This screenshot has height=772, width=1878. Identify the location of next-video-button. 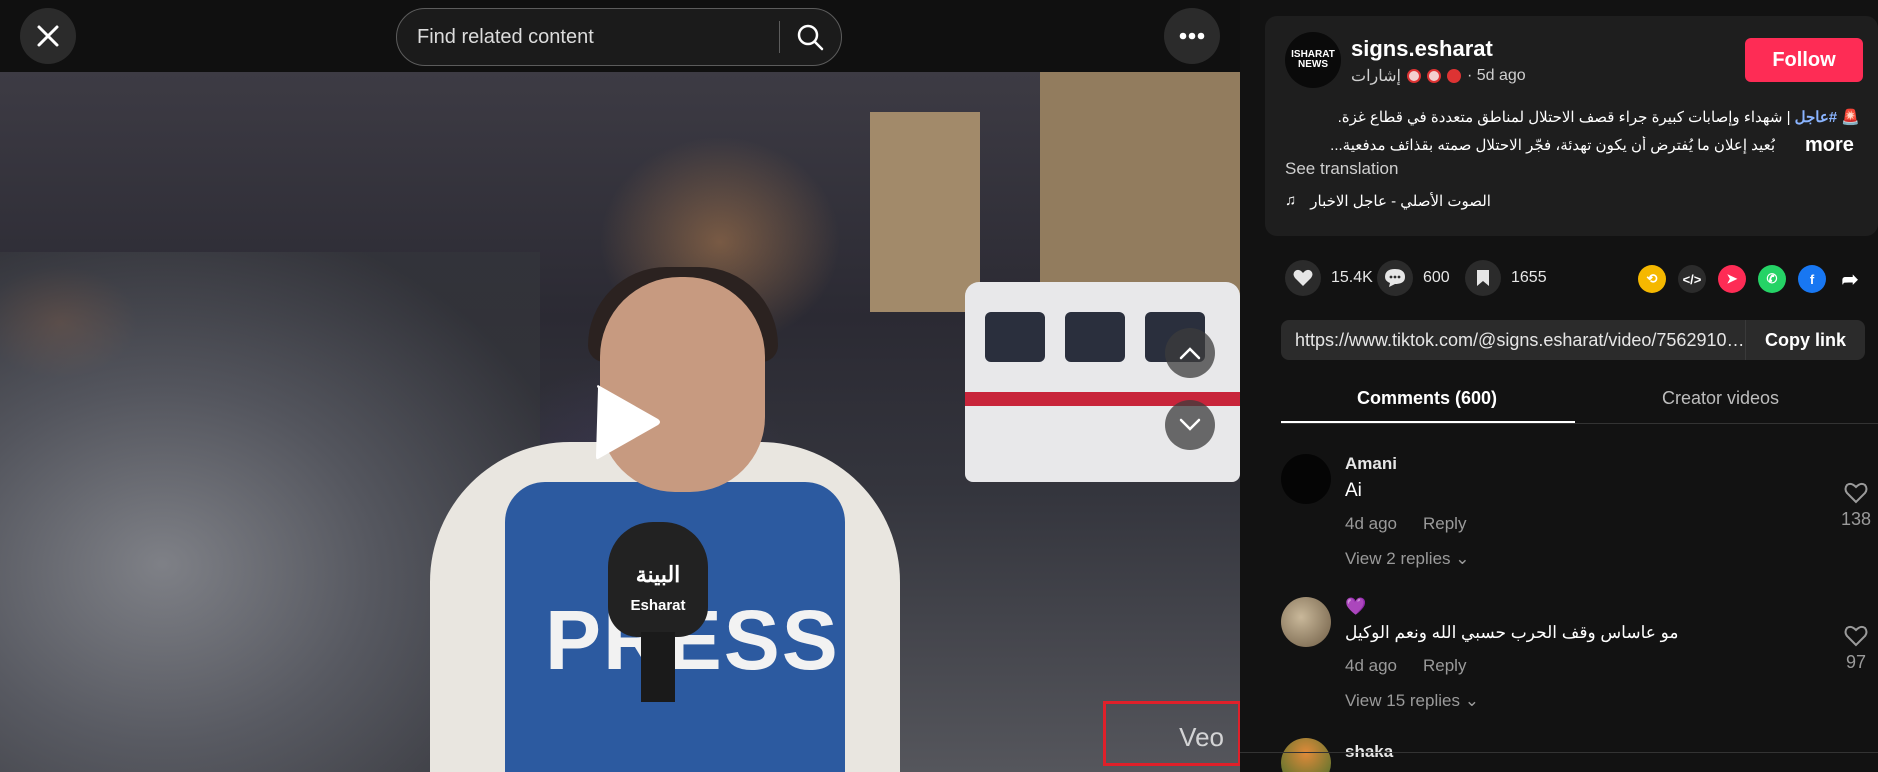
(1190, 425).